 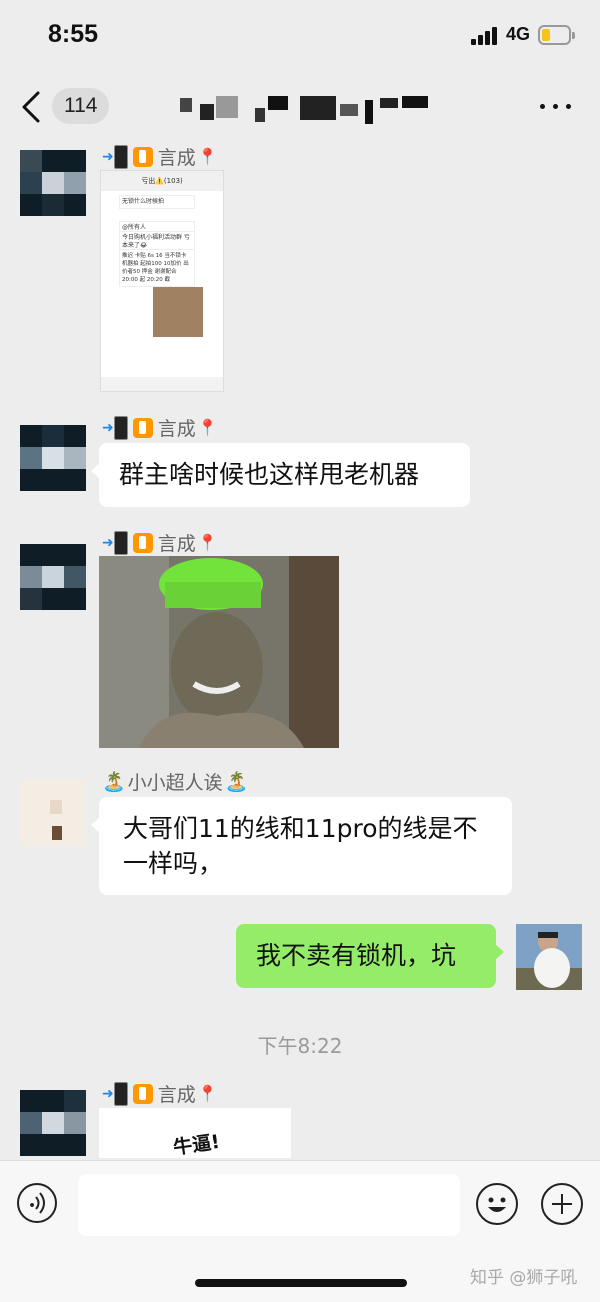 I want to click on status-bar: 8:55 4G, so click(x=300, y=35).